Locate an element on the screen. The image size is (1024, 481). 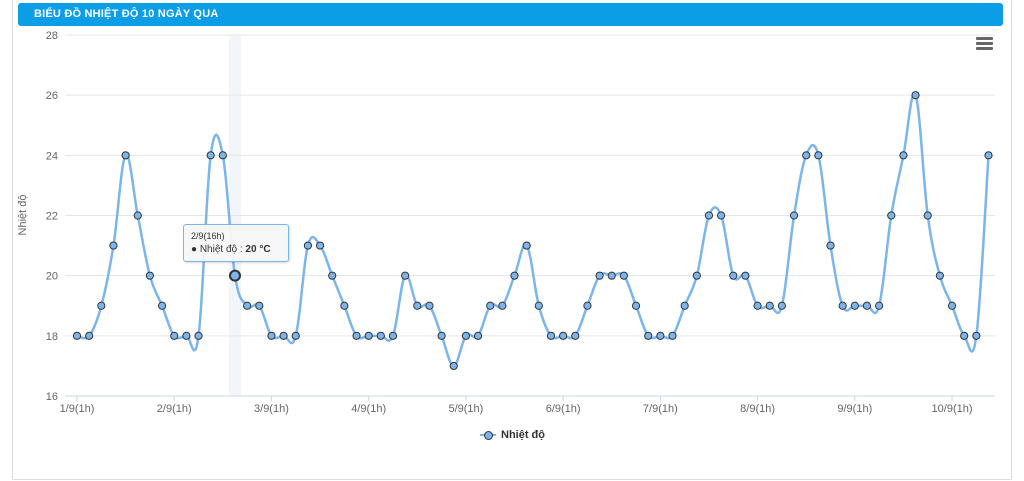
x-tick-label: 3/9(1h) is located at coordinates (271, 409).